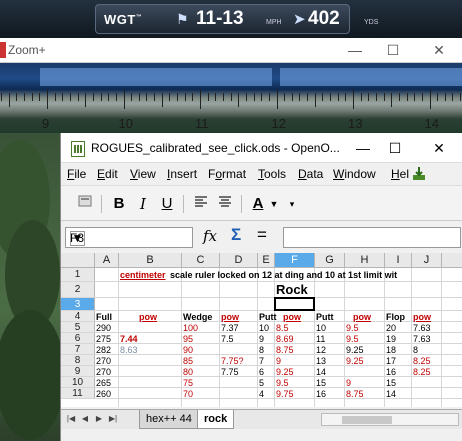 This screenshot has width=462, height=441. Describe the element at coordinates (288, 316) in the screenshot. I see `column-label-f: pow` at that location.